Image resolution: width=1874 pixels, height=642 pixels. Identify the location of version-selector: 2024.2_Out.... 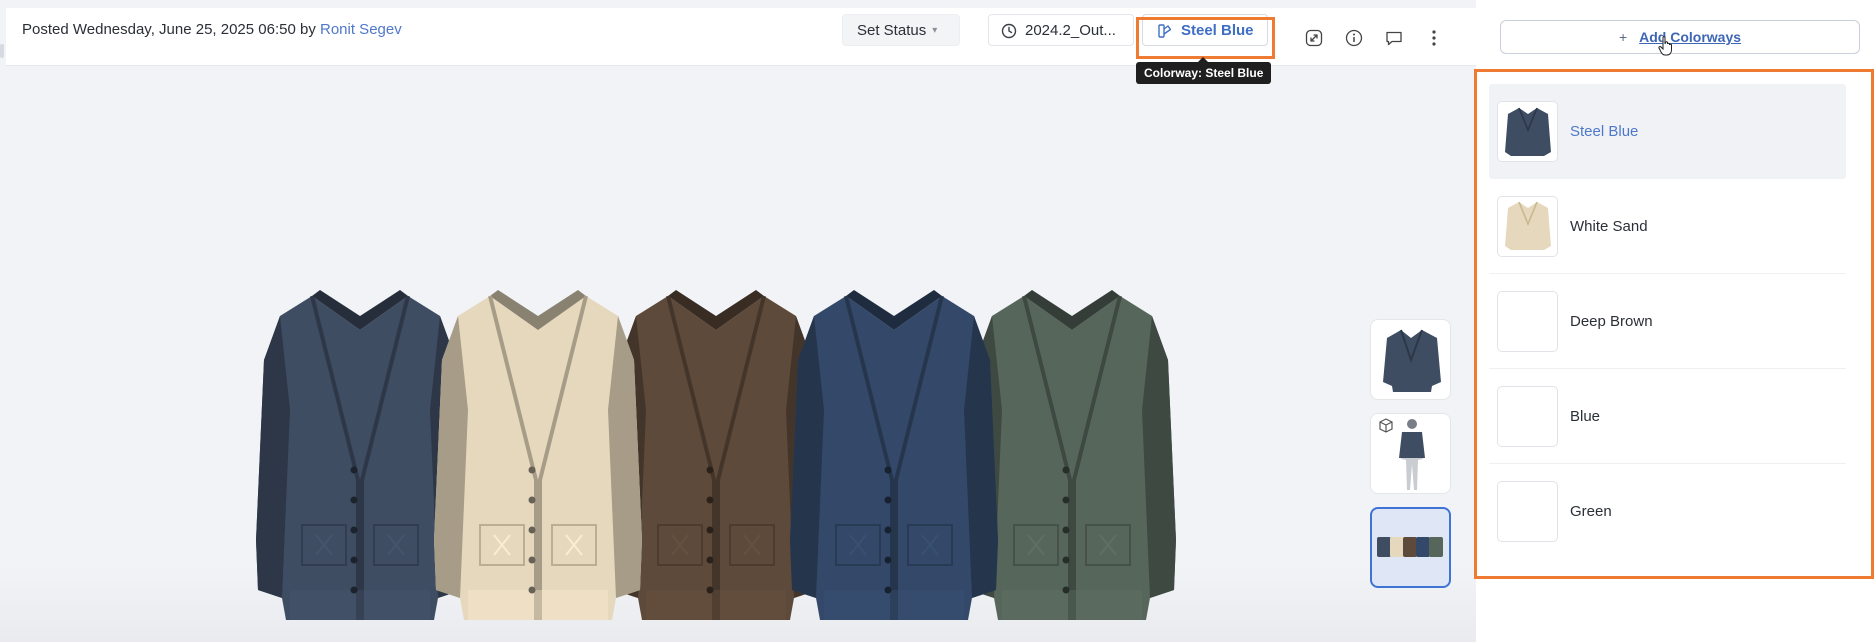
(1061, 30).